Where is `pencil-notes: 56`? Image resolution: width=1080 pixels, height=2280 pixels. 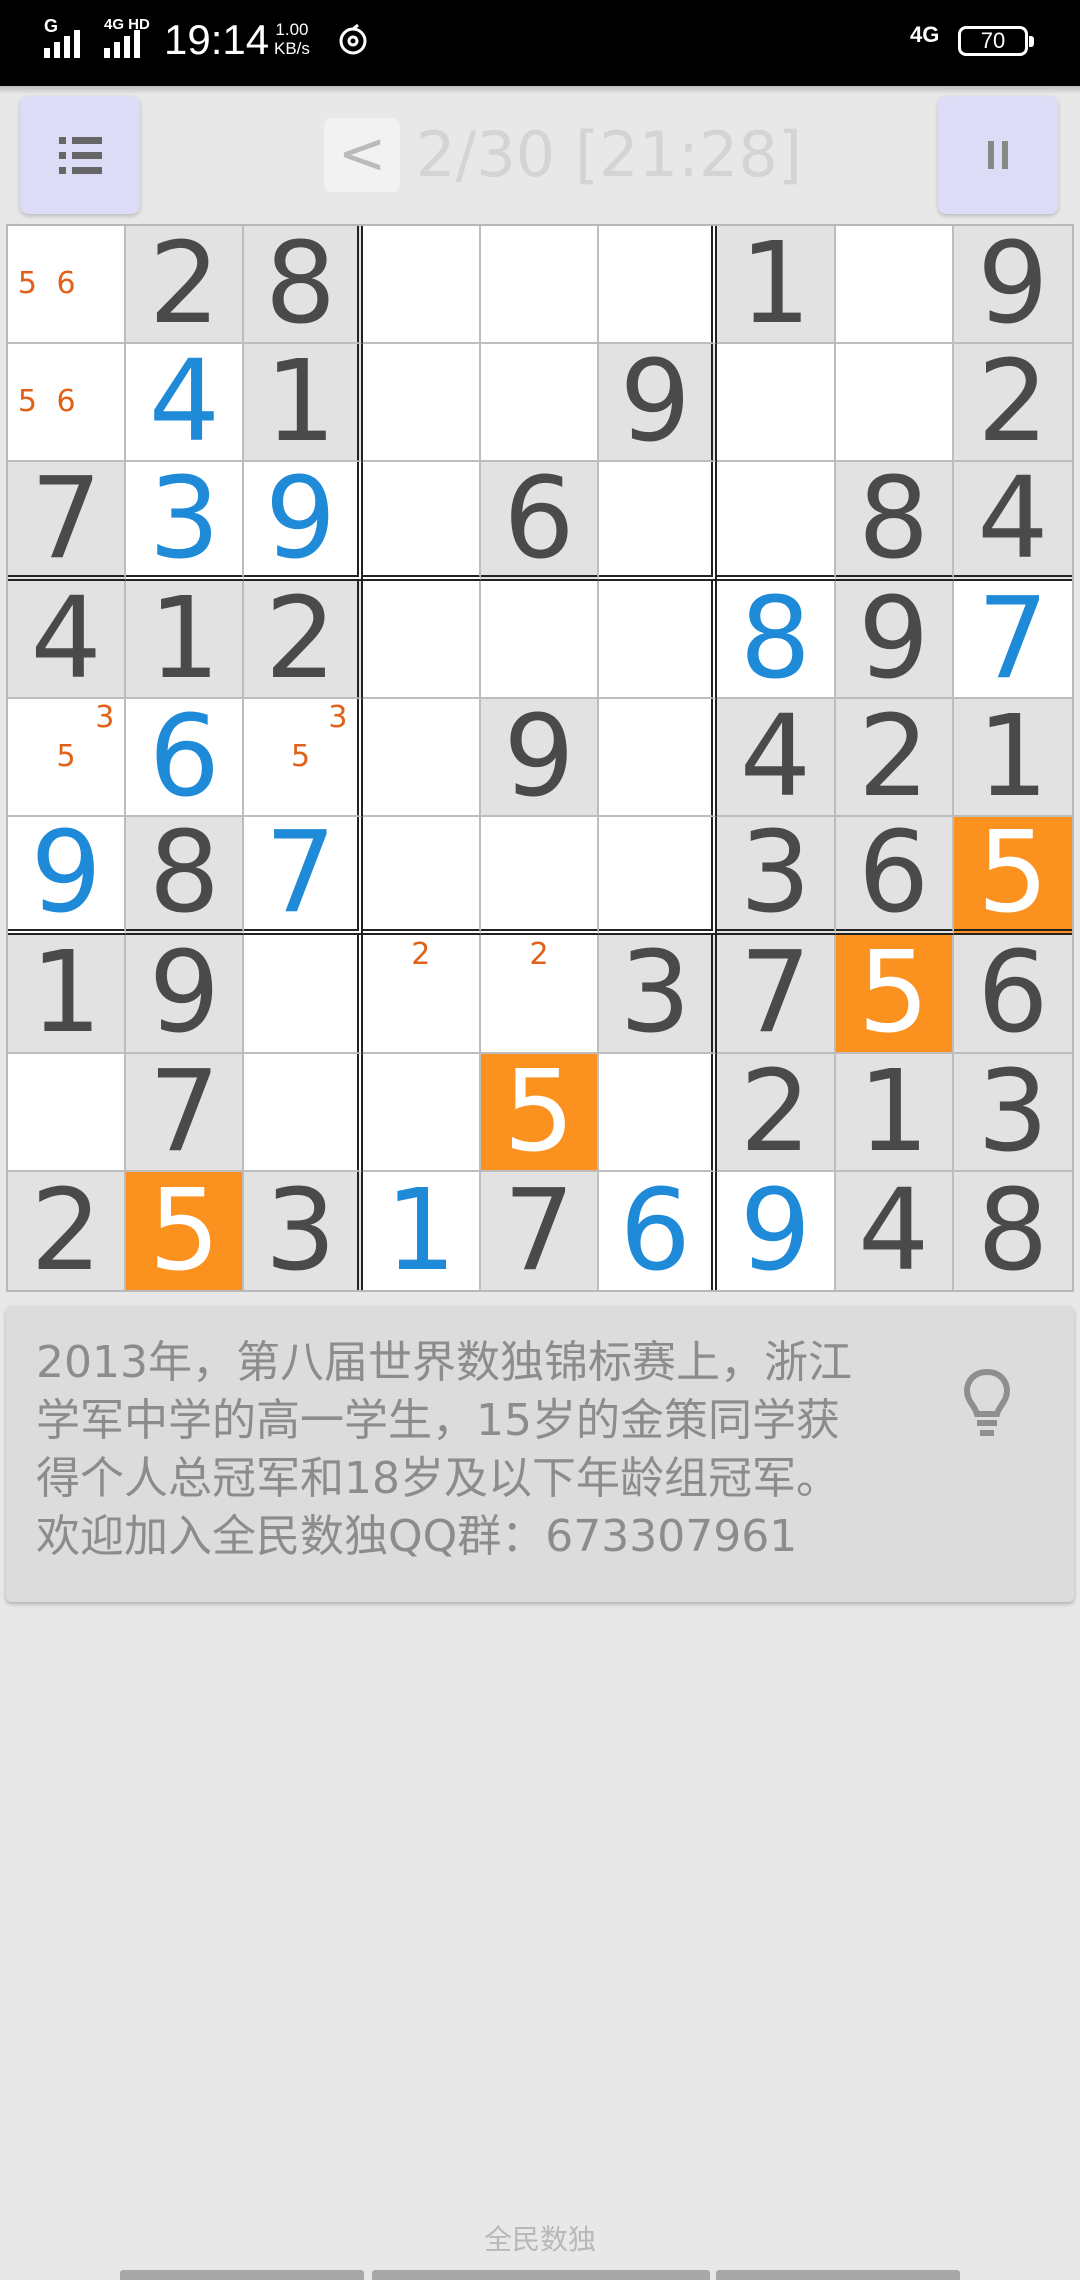
pencil-notes: 56 is located at coordinates (66, 284).